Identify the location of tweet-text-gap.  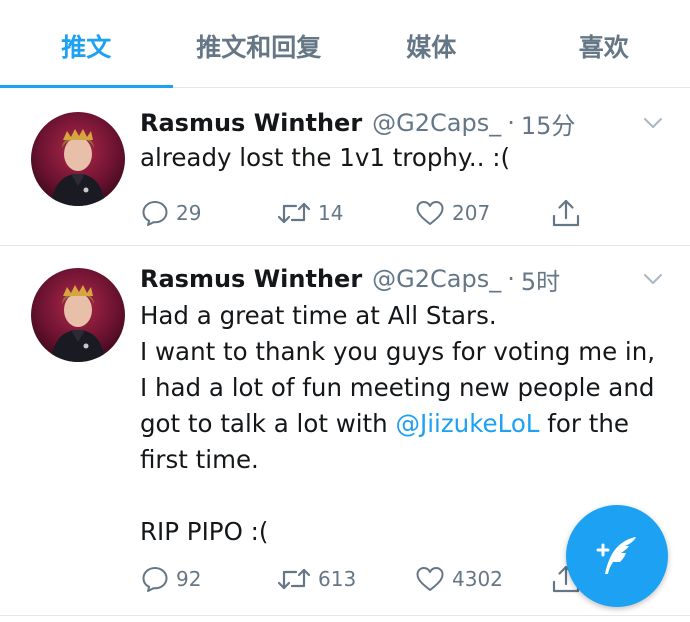
(405, 496).